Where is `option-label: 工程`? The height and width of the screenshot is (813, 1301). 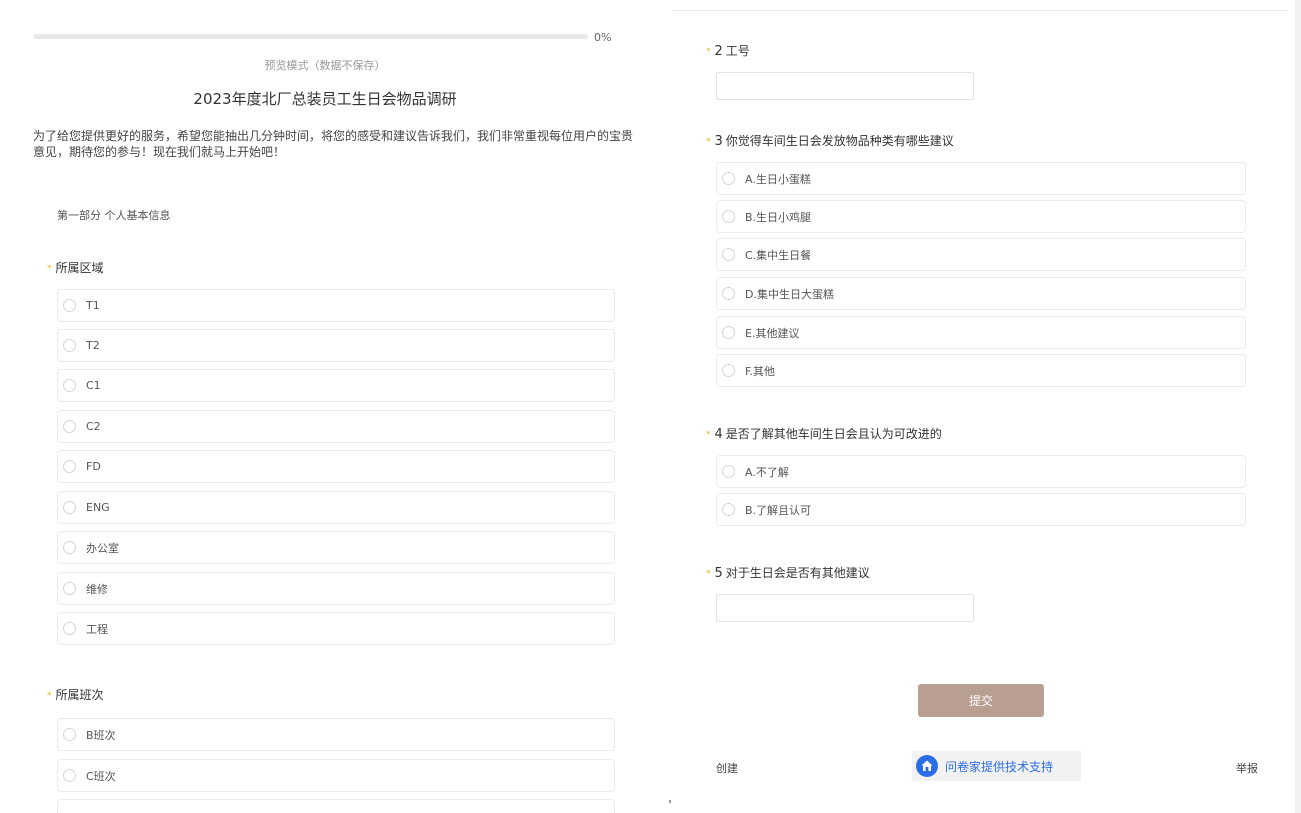
option-label: 工程 is located at coordinates (97, 629).